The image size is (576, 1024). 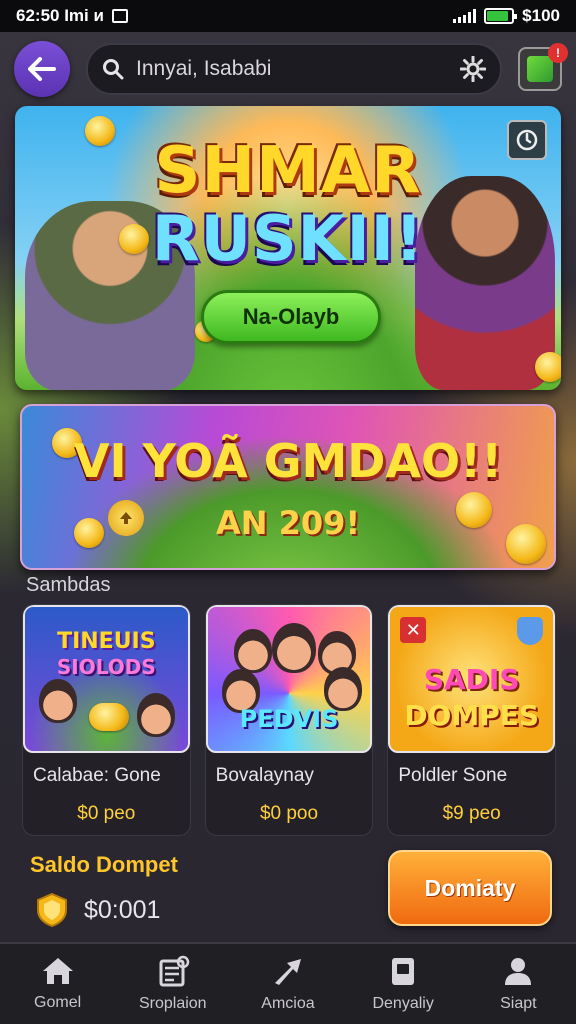 What do you see at coordinates (558, 53) in the screenshot?
I see `notification-badge: !` at bounding box center [558, 53].